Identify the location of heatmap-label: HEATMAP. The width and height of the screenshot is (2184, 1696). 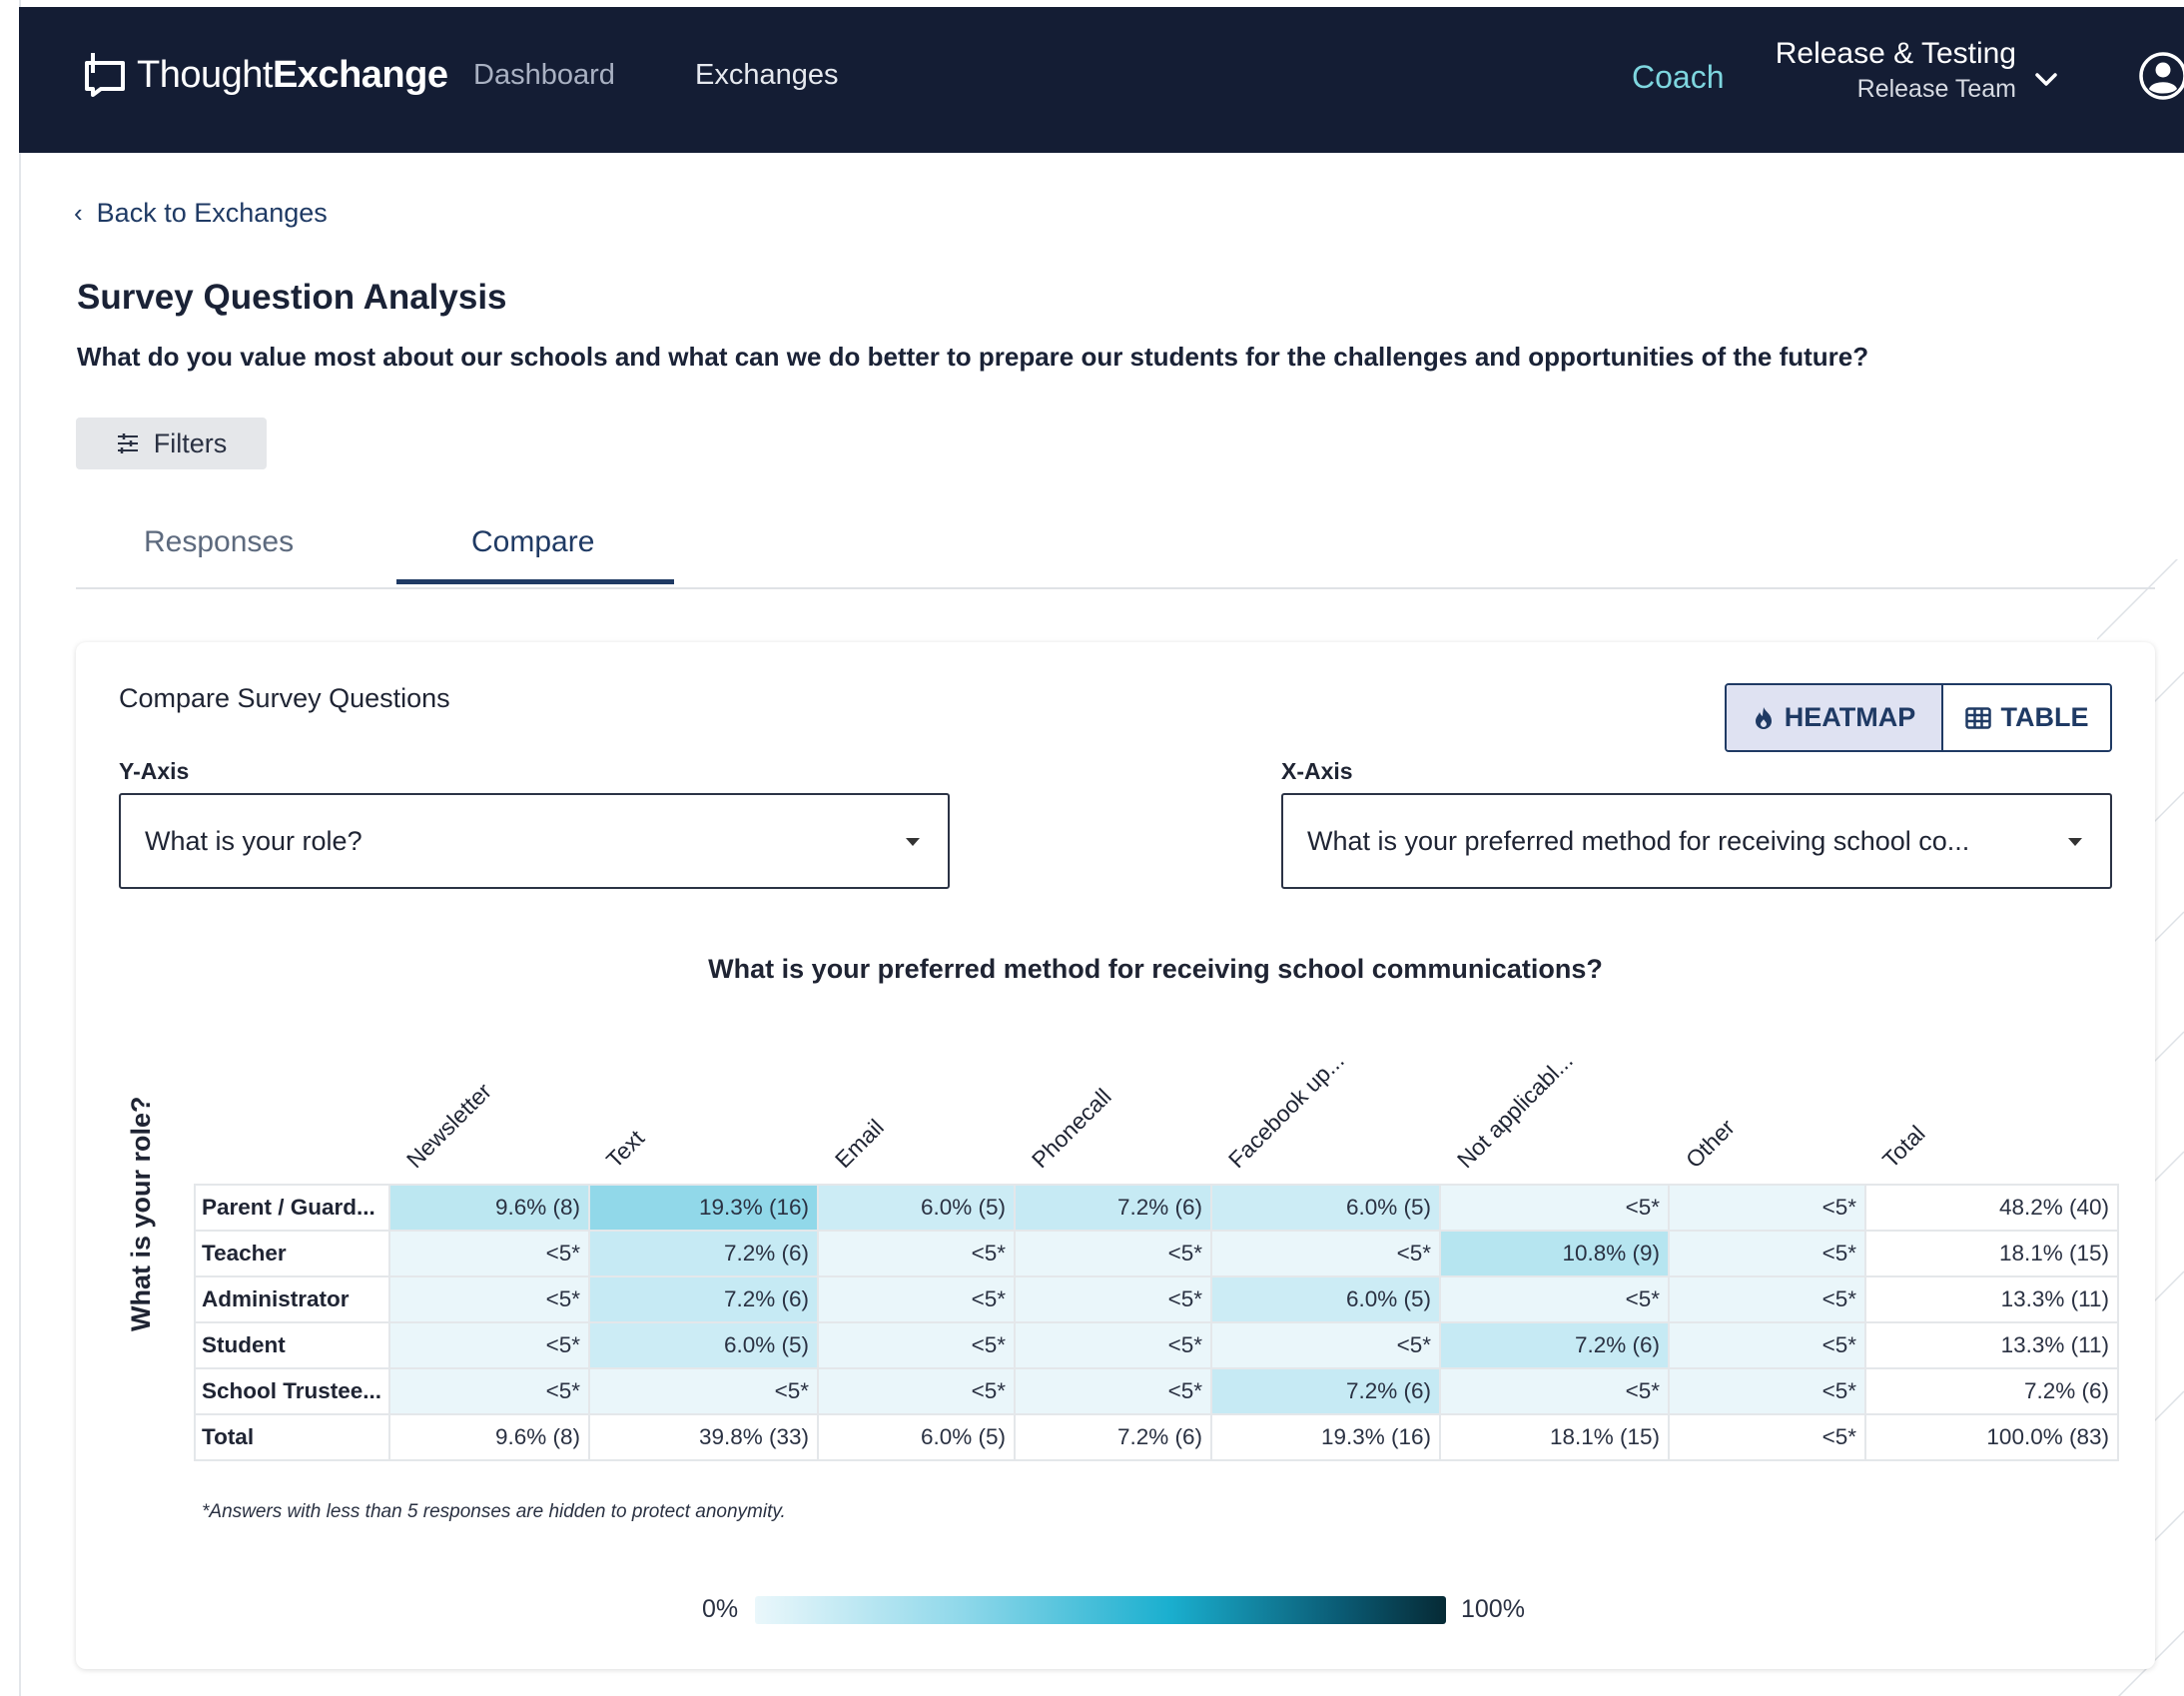
(1850, 717).